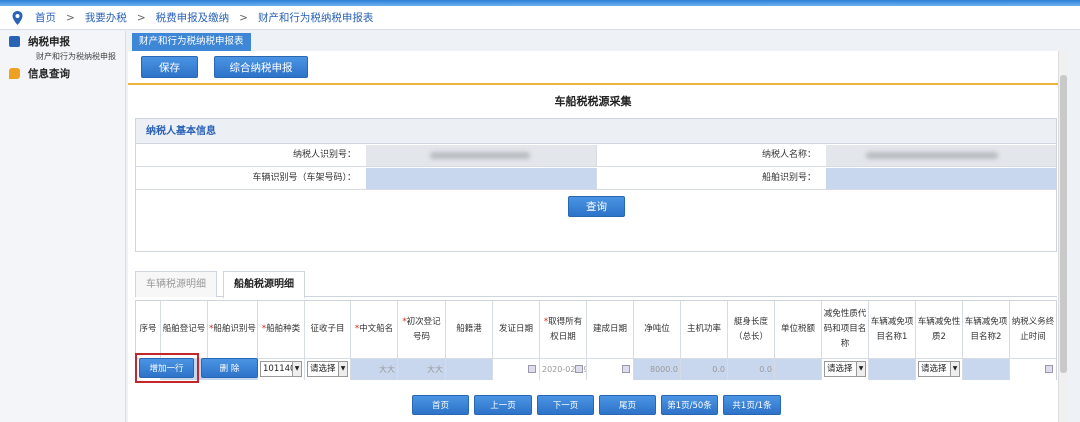 This screenshot has height=422, width=1080. What do you see at coordinates (941, 155) in the screenshot?
I see `taxpayer-name-field` at bounding box center [941, 155].